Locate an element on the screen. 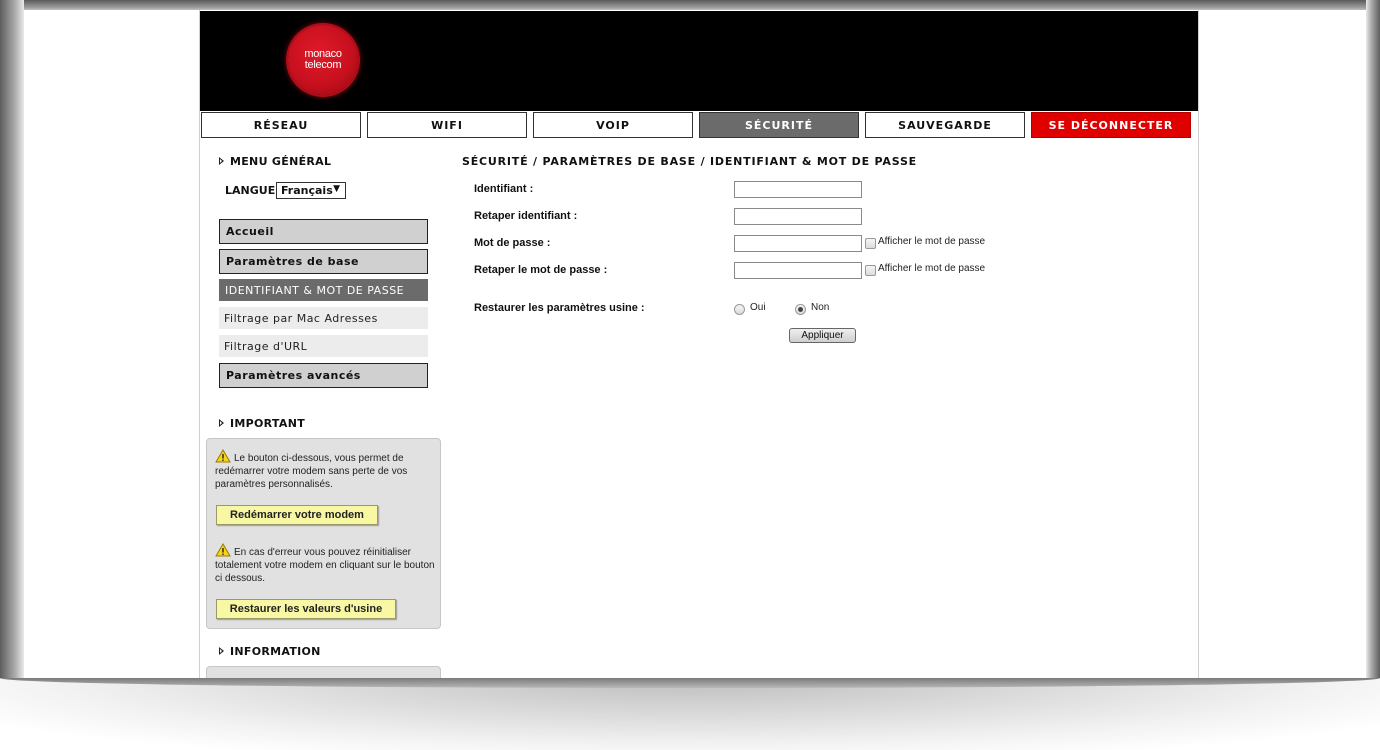 This screenshot has width=1380, height=750. information-heading: INFORMATION is located at coordinates (270, 651).